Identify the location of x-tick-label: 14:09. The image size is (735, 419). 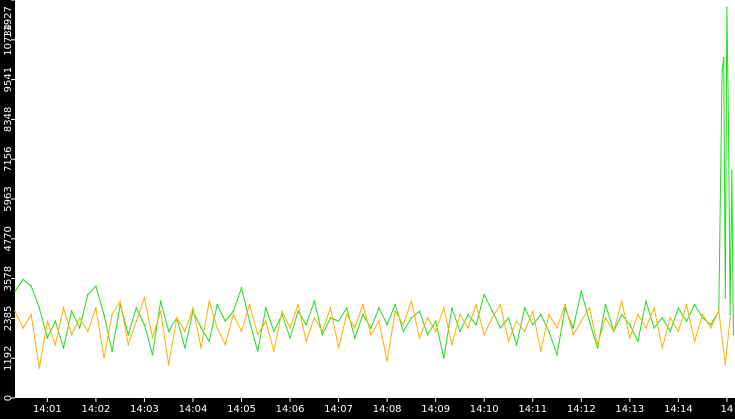
(435, 409).